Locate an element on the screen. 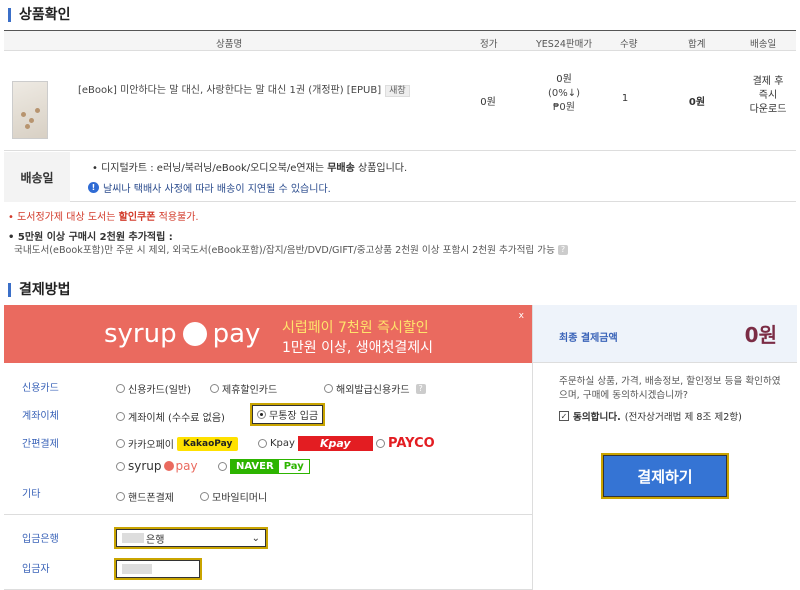  option-kpay: Kpay Kpay is located at coordinates (315, 443).